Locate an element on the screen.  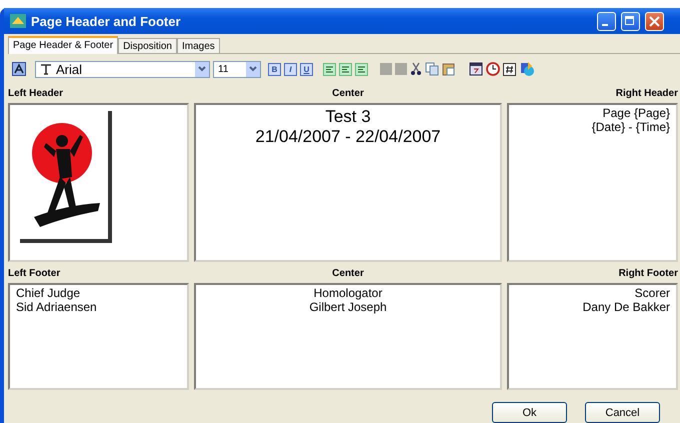
text-area: Scorer Dany De Bakker is located at coordinates (592, 336).